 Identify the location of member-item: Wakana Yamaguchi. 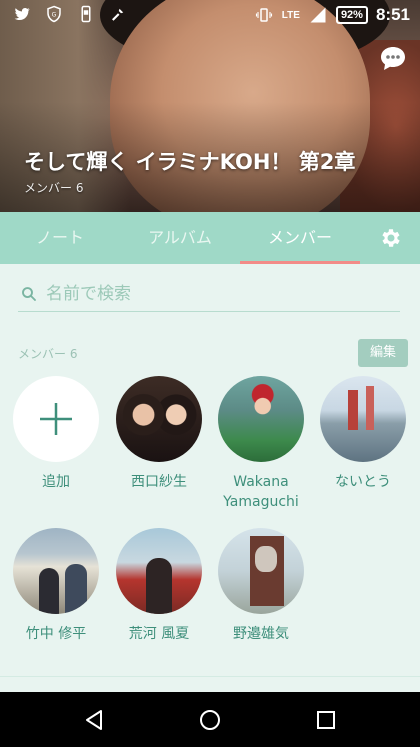
(261, 444).